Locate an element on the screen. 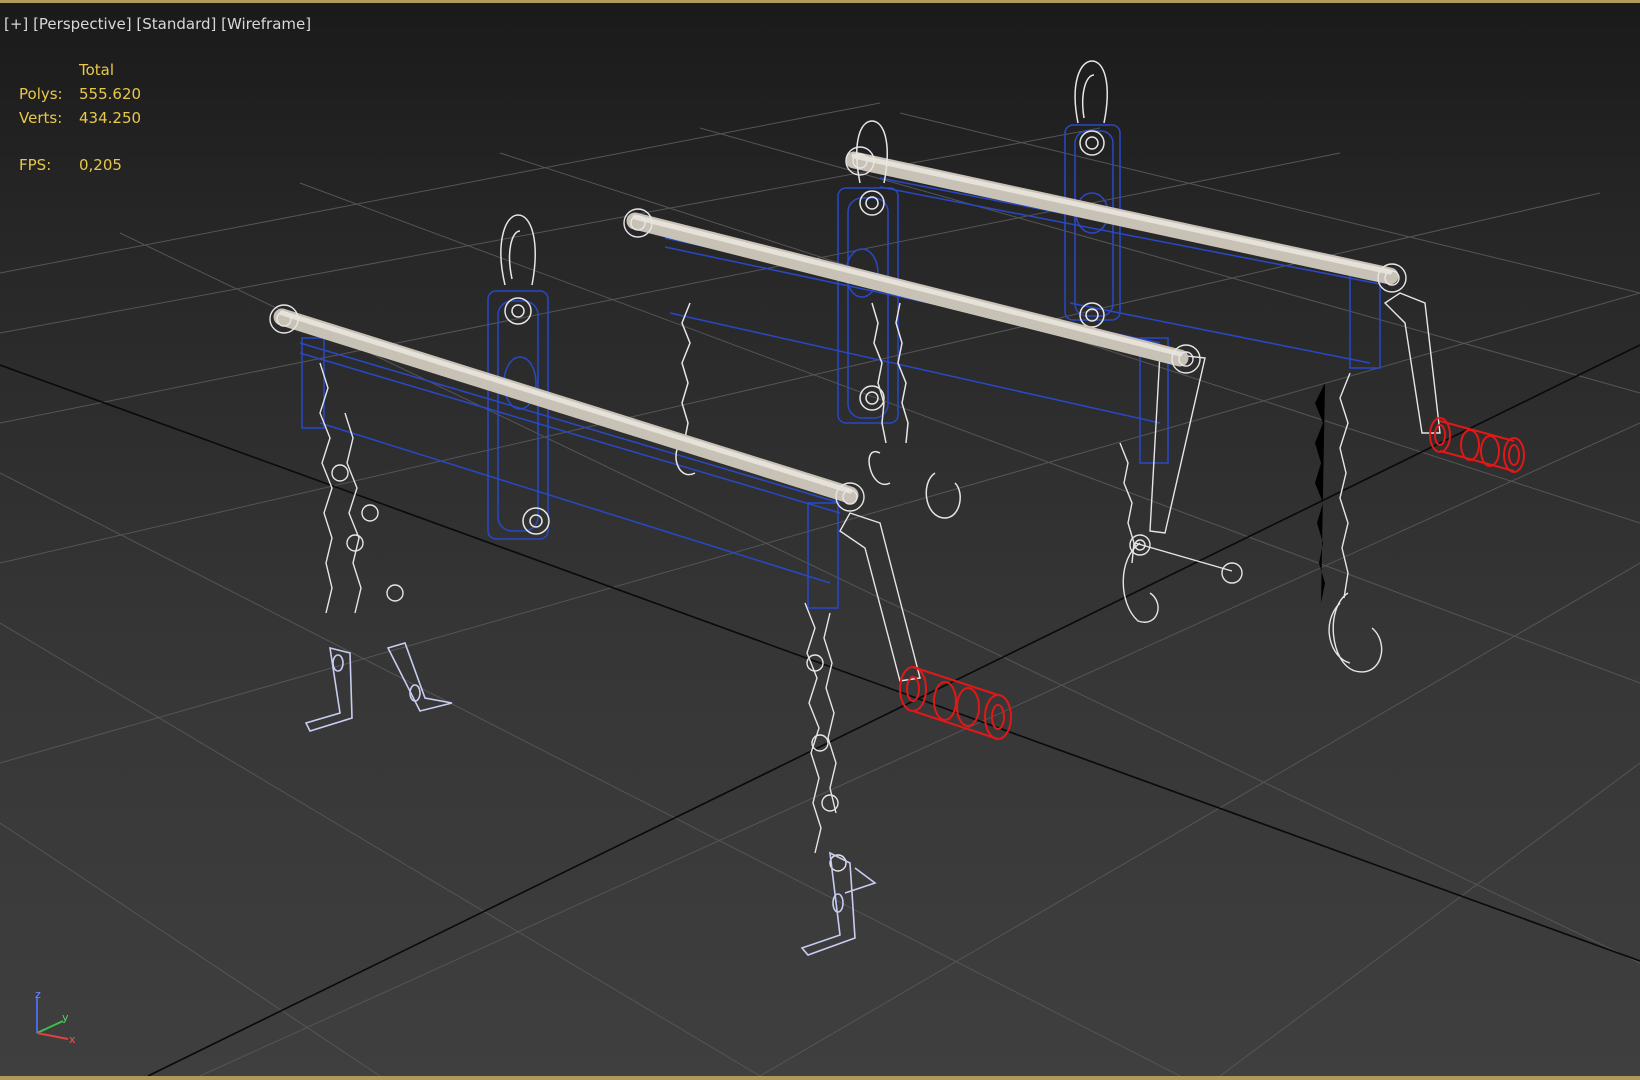 The width and height of the screenshot is (1640, 1080). fps-label: FPS: is located at coordinates (35, 165).